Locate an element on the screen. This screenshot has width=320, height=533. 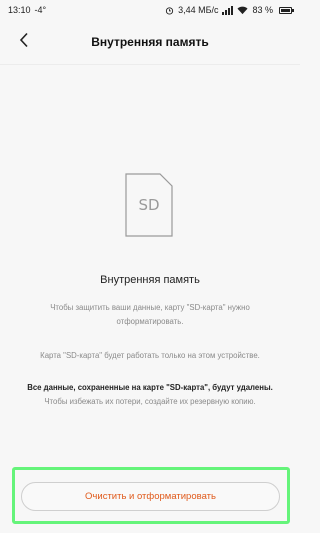
wifi-icon is located at coordinates (243, 10).